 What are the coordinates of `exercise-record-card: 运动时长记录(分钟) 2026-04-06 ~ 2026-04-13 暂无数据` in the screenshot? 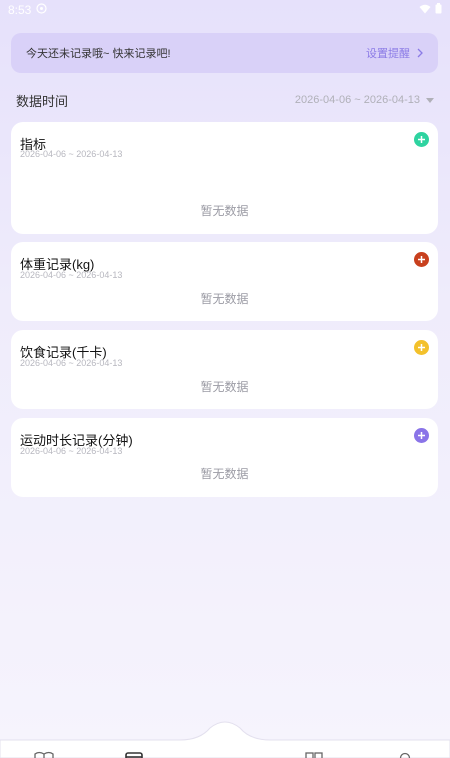 It's located at (224, 457).